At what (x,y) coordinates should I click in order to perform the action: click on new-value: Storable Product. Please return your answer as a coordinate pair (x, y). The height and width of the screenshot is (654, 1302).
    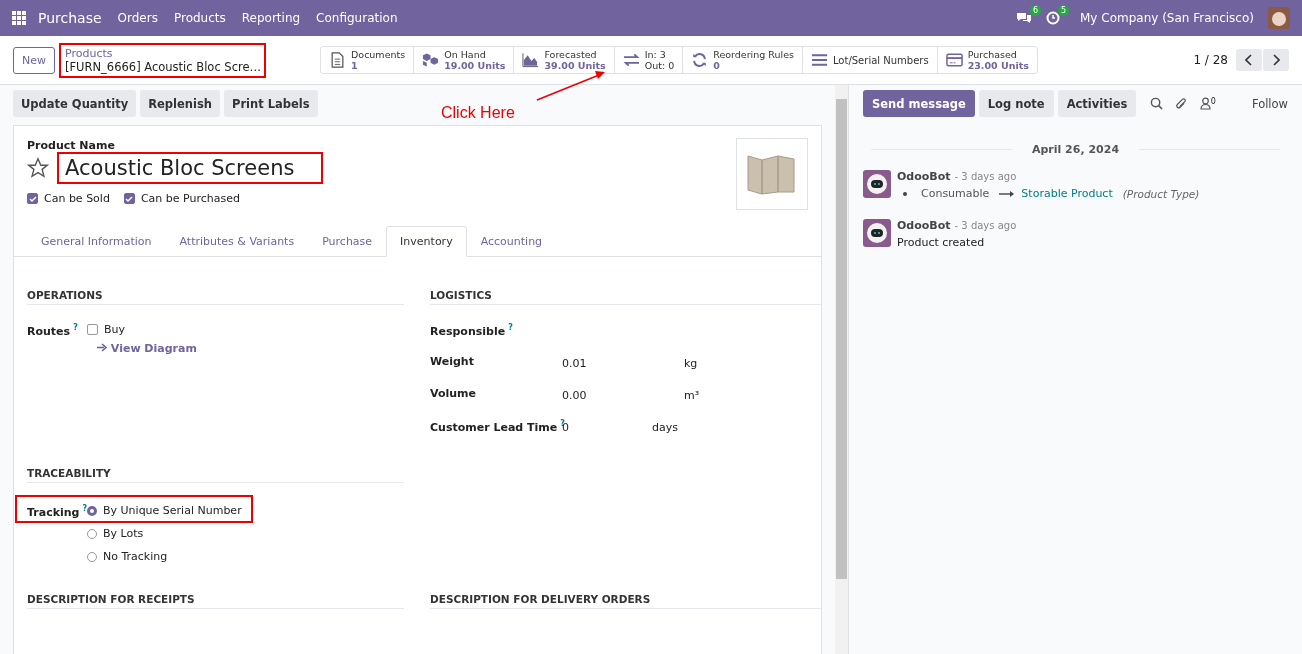
    Looking at the image, I should click on (1067, 193).